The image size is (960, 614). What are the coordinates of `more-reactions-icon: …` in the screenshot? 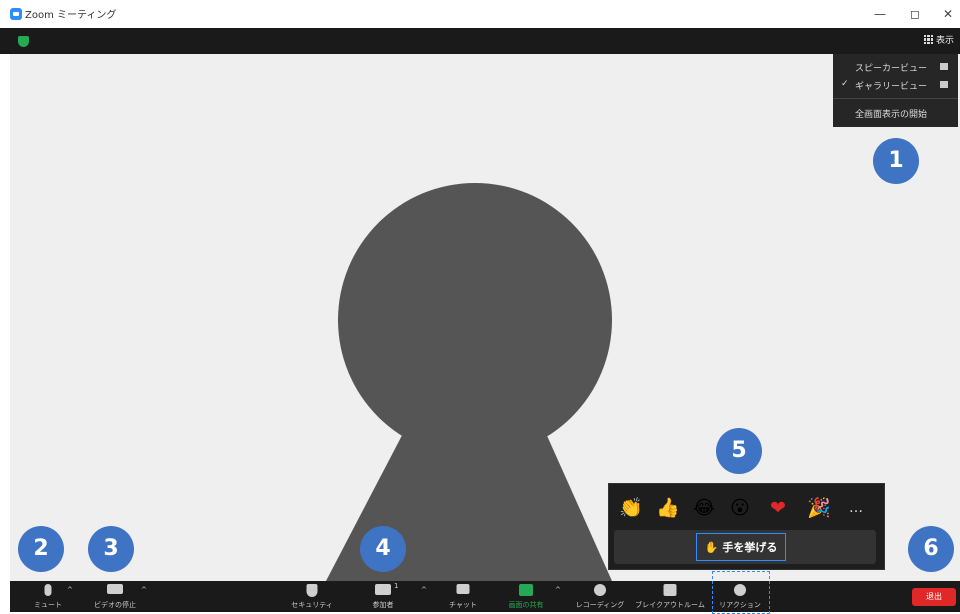 It's located at (856, 508).